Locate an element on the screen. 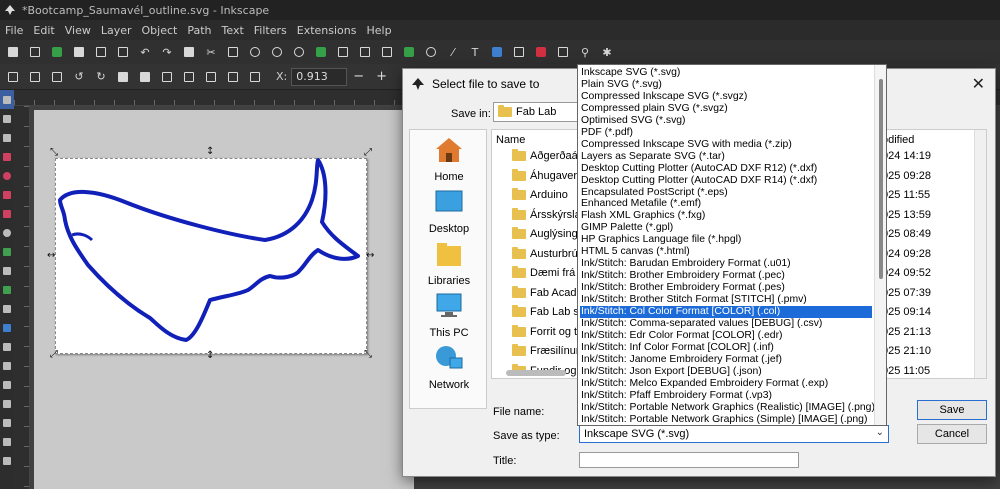 The width and height of the screenshot is (1000, 489). title-label: Title: is located at coordinates (505, 461).